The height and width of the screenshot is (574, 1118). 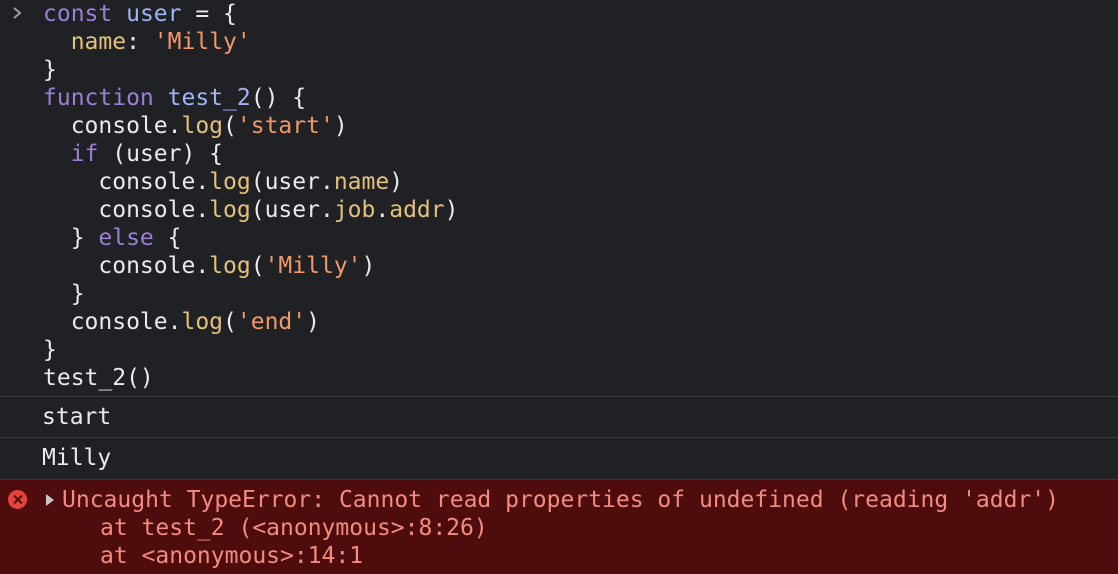 What do you see at coordinates (354, 210) in the screenshot?
I see `code-token: job` at bounding box center [354, 210].